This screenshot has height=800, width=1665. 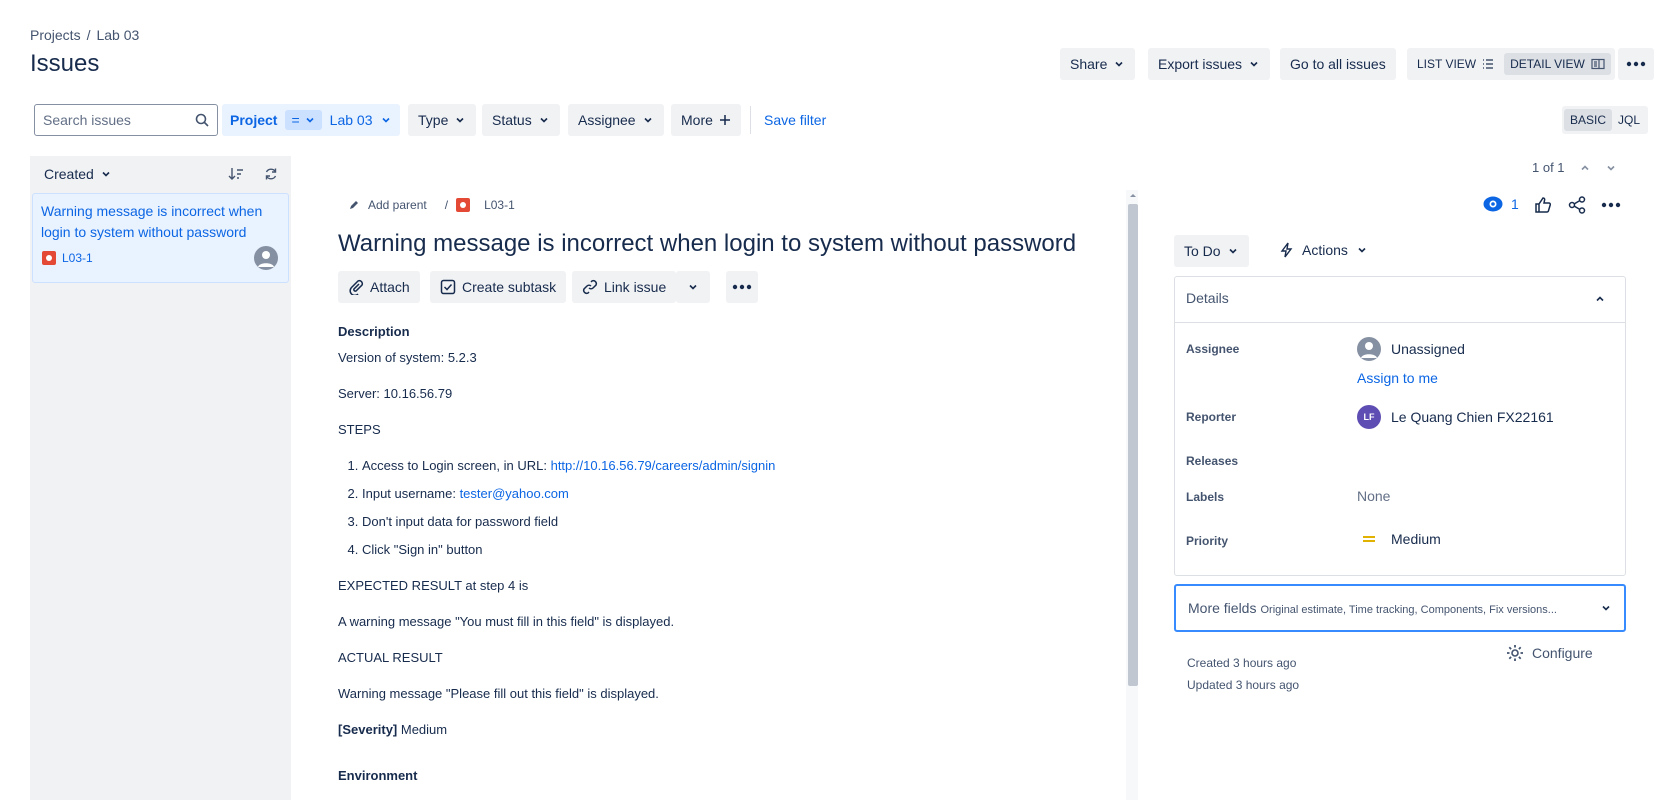 I want to click on sort-order-icon, so click(x=236, y=174).